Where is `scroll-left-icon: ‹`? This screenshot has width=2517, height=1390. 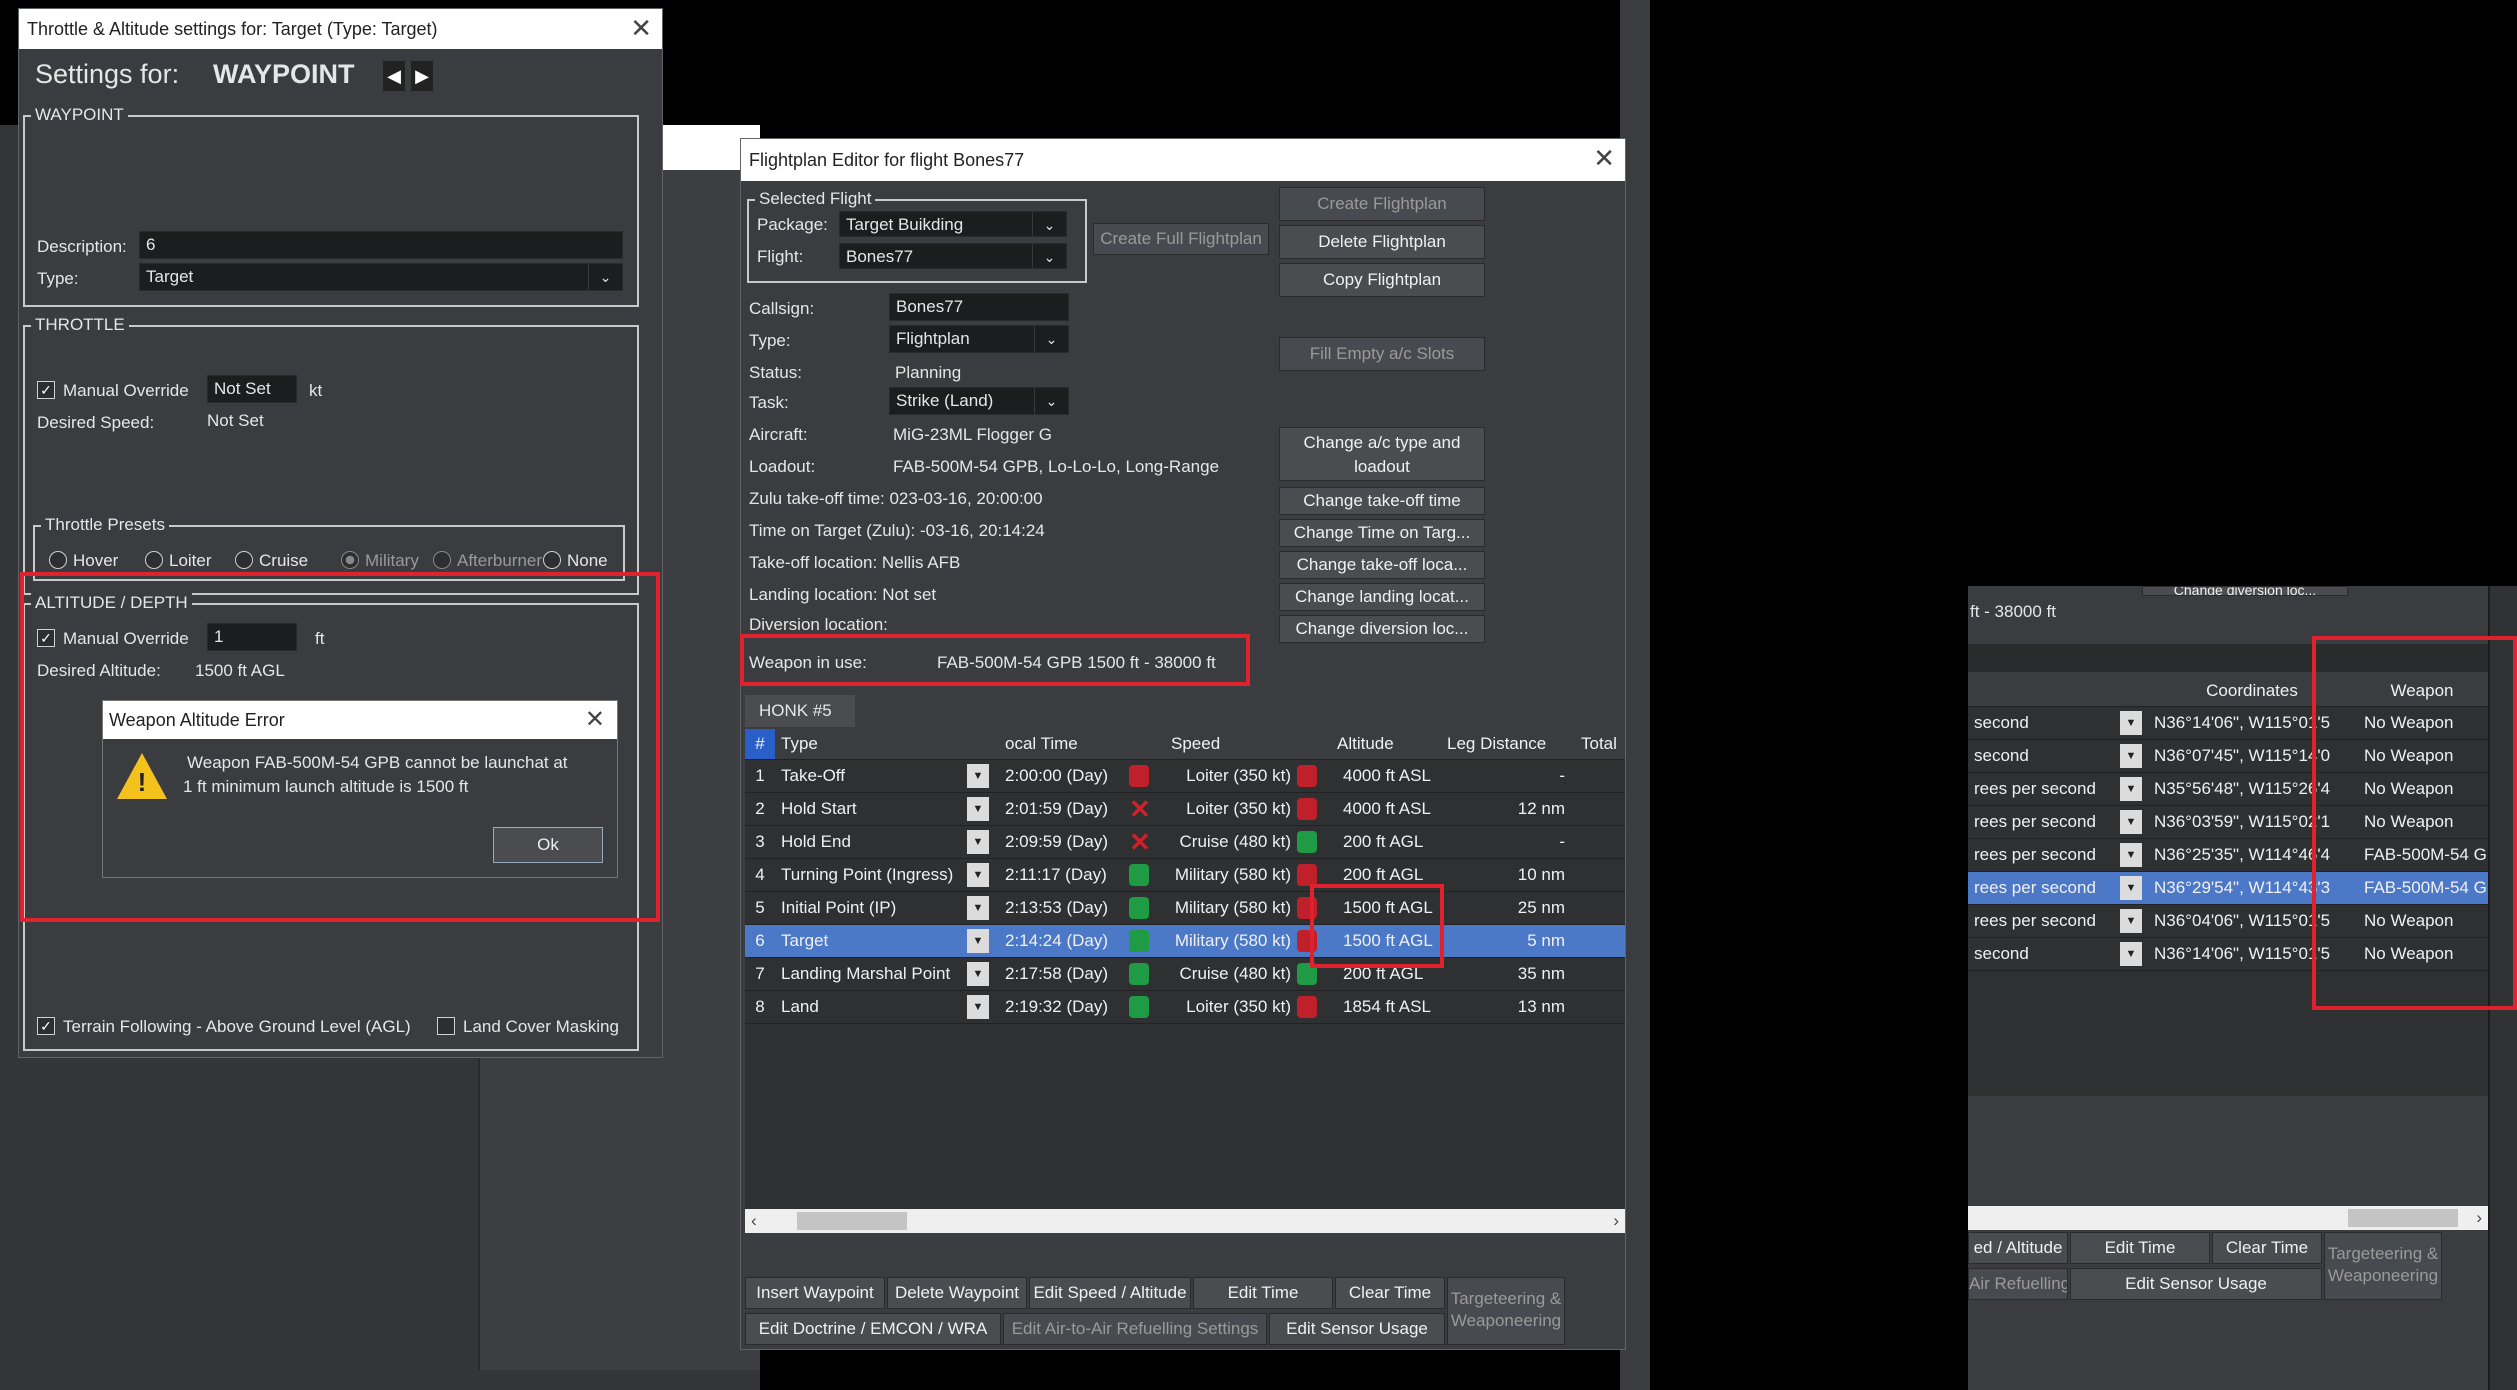
scroll-left-icon: ‹ is located at coordinates (754, 1221).